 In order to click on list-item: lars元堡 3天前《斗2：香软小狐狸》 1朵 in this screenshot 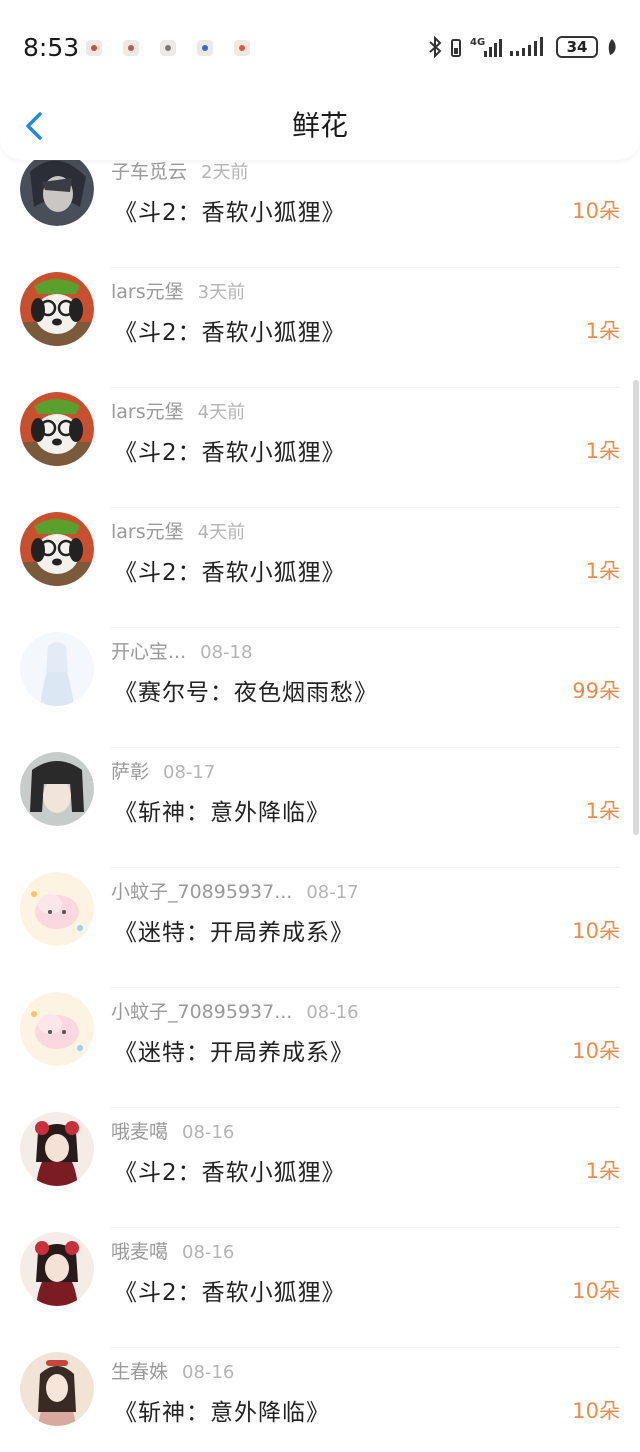, I will do `click(320, 328)`.